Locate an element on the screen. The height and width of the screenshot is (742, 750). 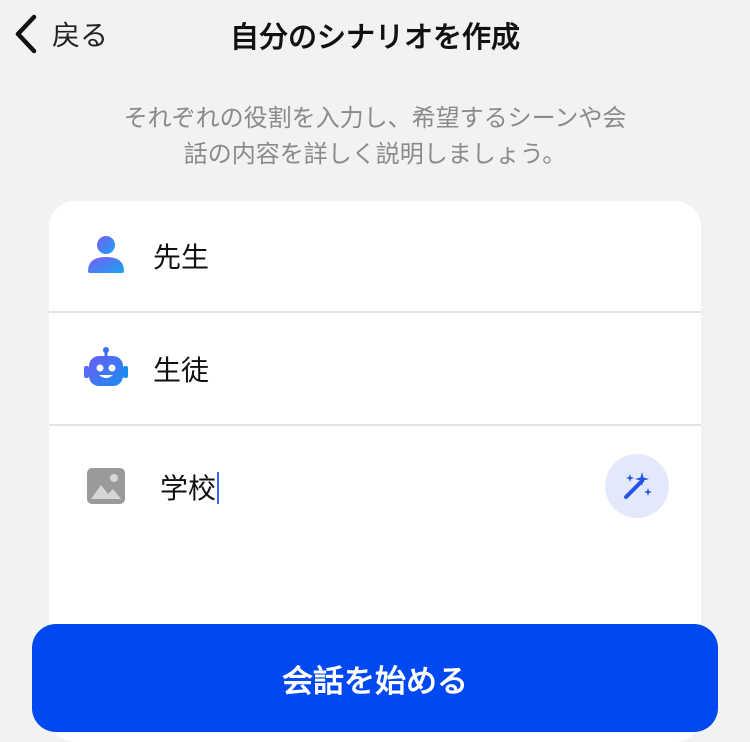
user-role-value: 先生 is located at coordinates (181, 257).